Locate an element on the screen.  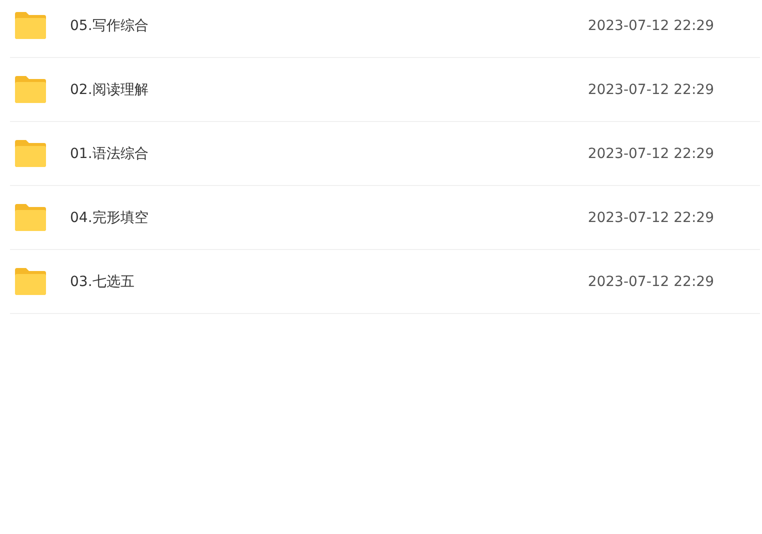
folder-name: 03.七选五 is located at coordinates (329, 281).